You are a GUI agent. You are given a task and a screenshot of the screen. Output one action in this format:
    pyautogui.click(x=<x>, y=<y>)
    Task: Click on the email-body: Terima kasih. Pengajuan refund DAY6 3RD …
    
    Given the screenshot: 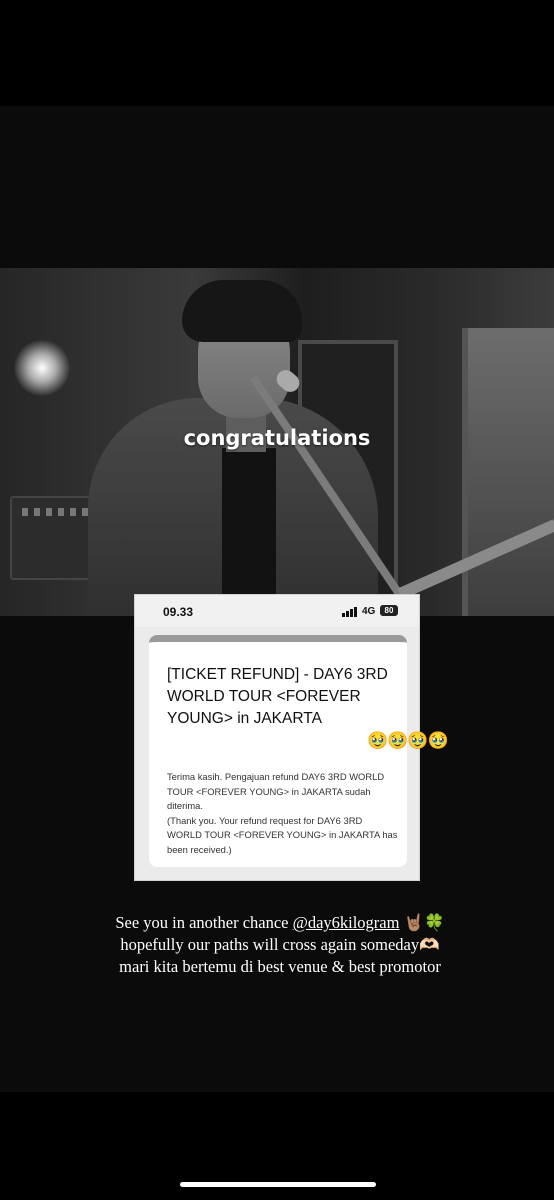 What is the action you would take?
    pyautogui.click(x=283, y=814)
    